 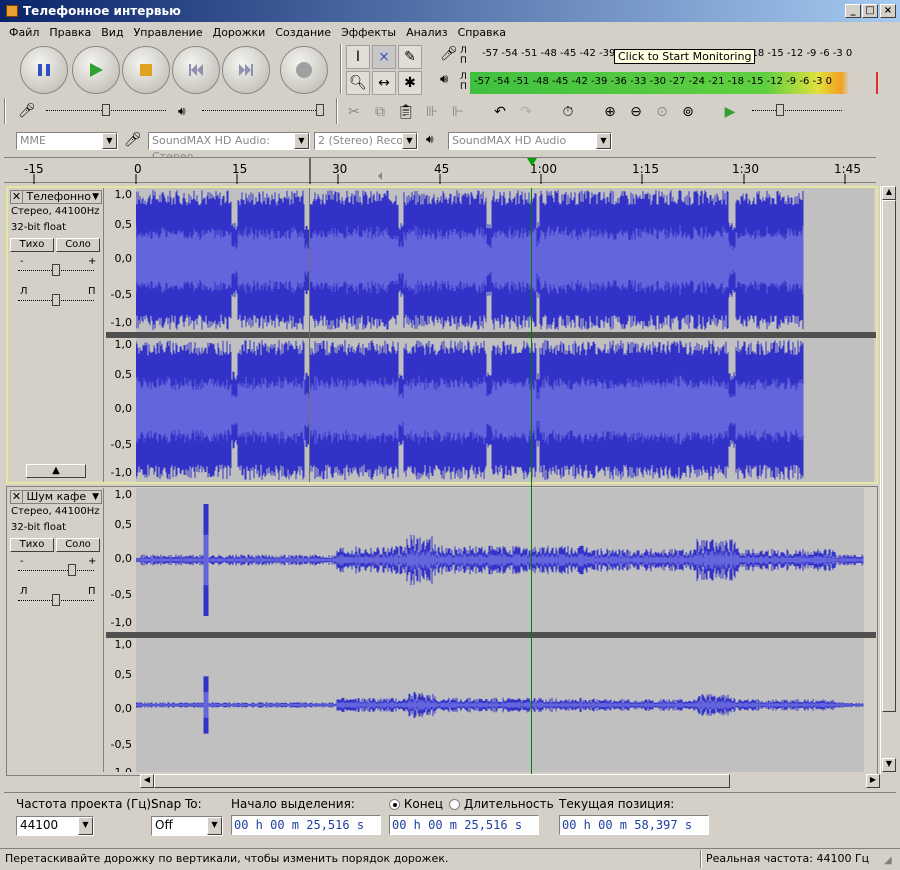 I want to click on draw-tool: ✎, so click(x=410, y=57).